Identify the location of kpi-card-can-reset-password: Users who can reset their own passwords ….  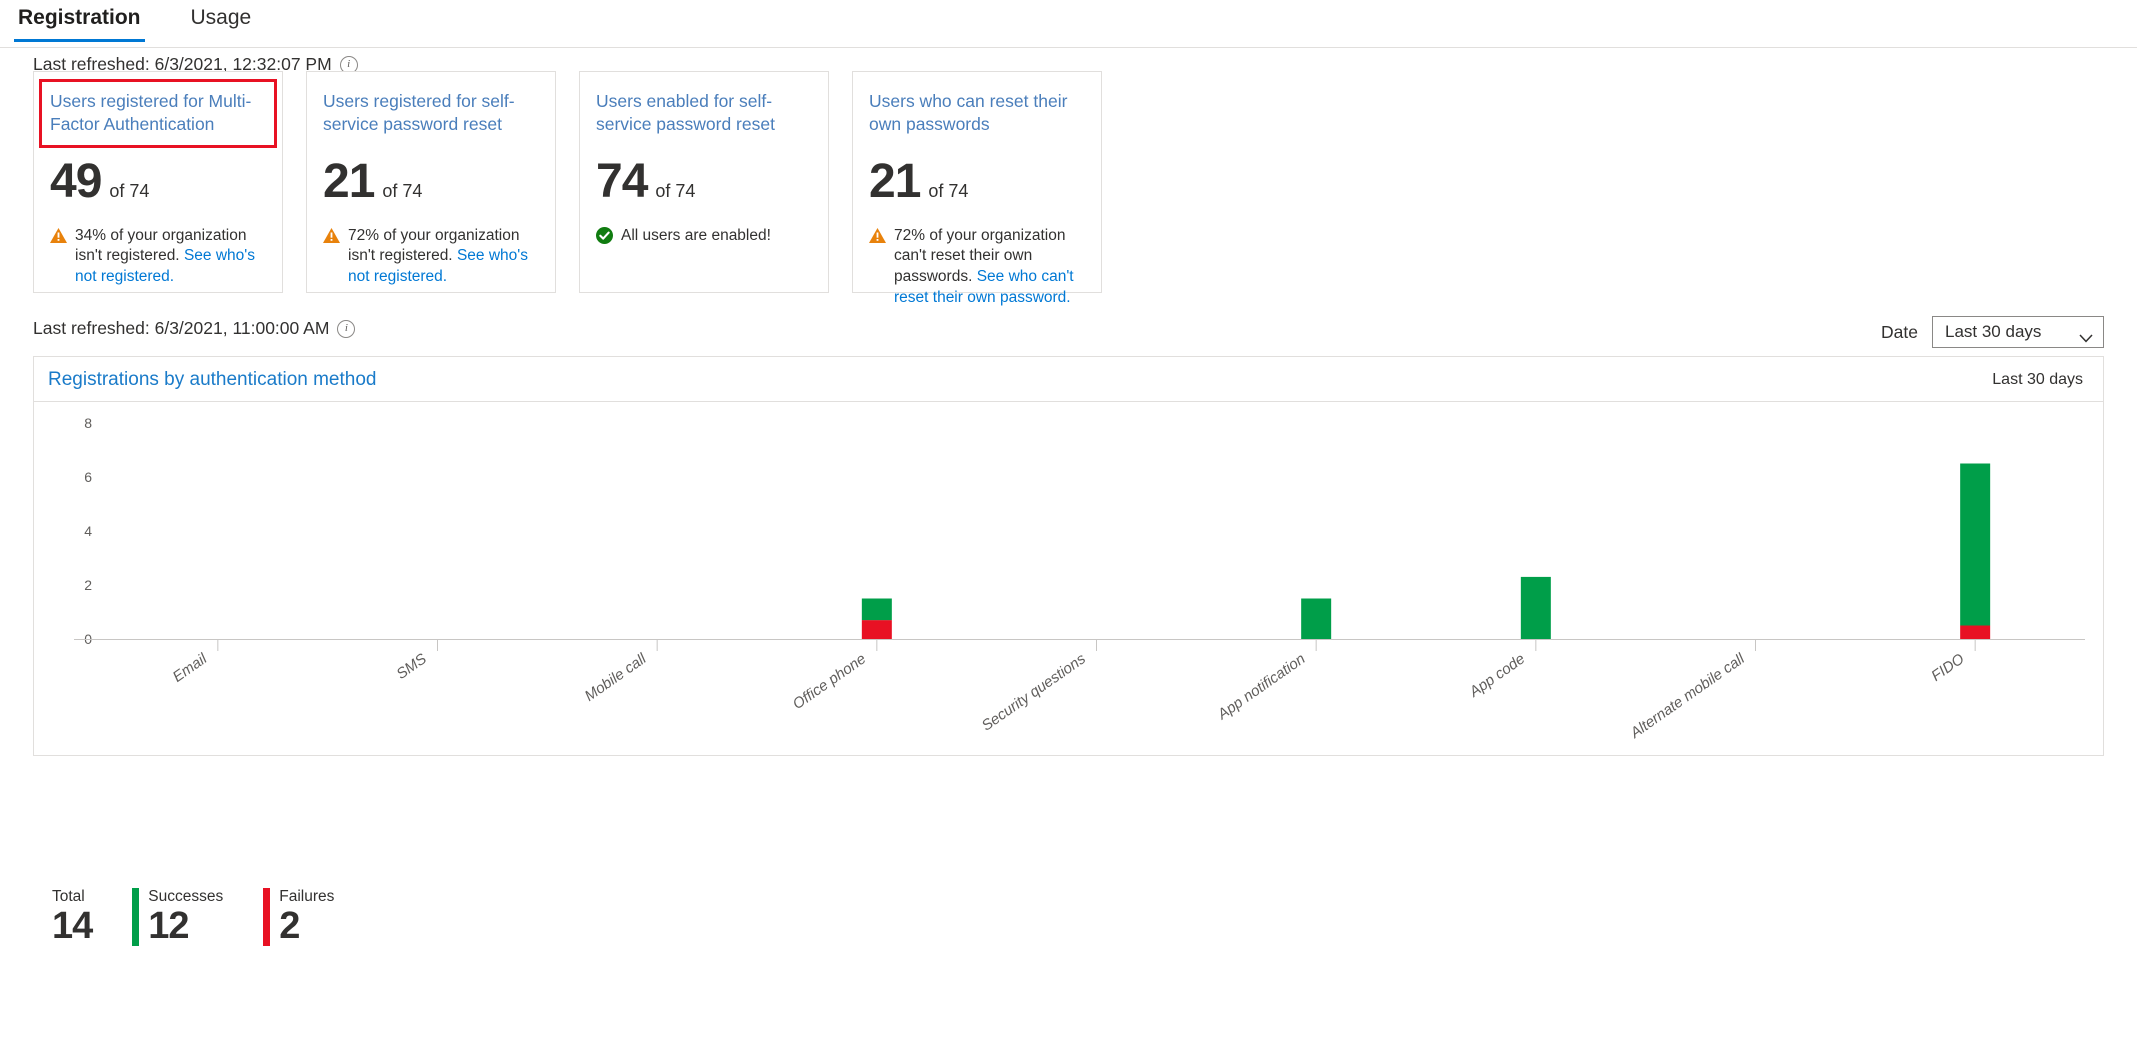
(977, 188).